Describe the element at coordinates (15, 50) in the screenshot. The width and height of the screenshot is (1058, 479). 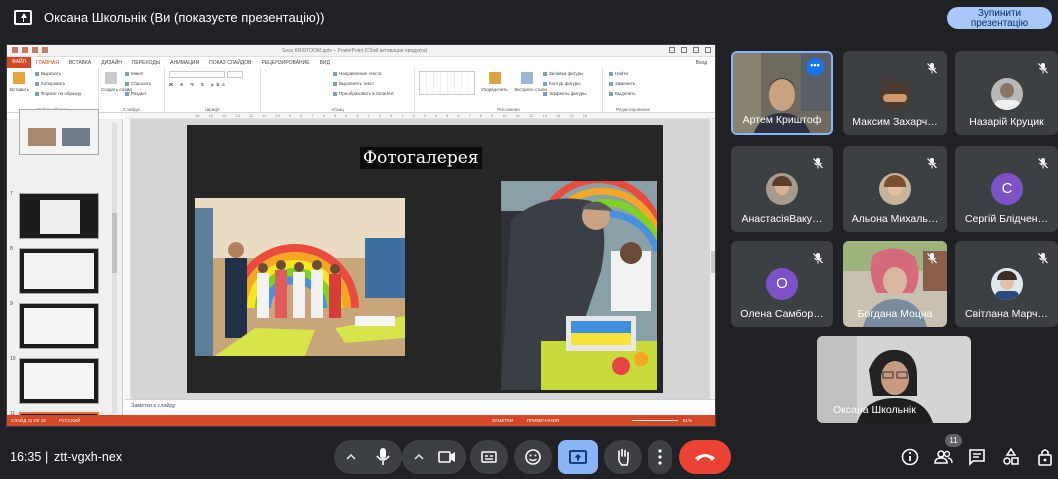
I see `save-icon` at that location.